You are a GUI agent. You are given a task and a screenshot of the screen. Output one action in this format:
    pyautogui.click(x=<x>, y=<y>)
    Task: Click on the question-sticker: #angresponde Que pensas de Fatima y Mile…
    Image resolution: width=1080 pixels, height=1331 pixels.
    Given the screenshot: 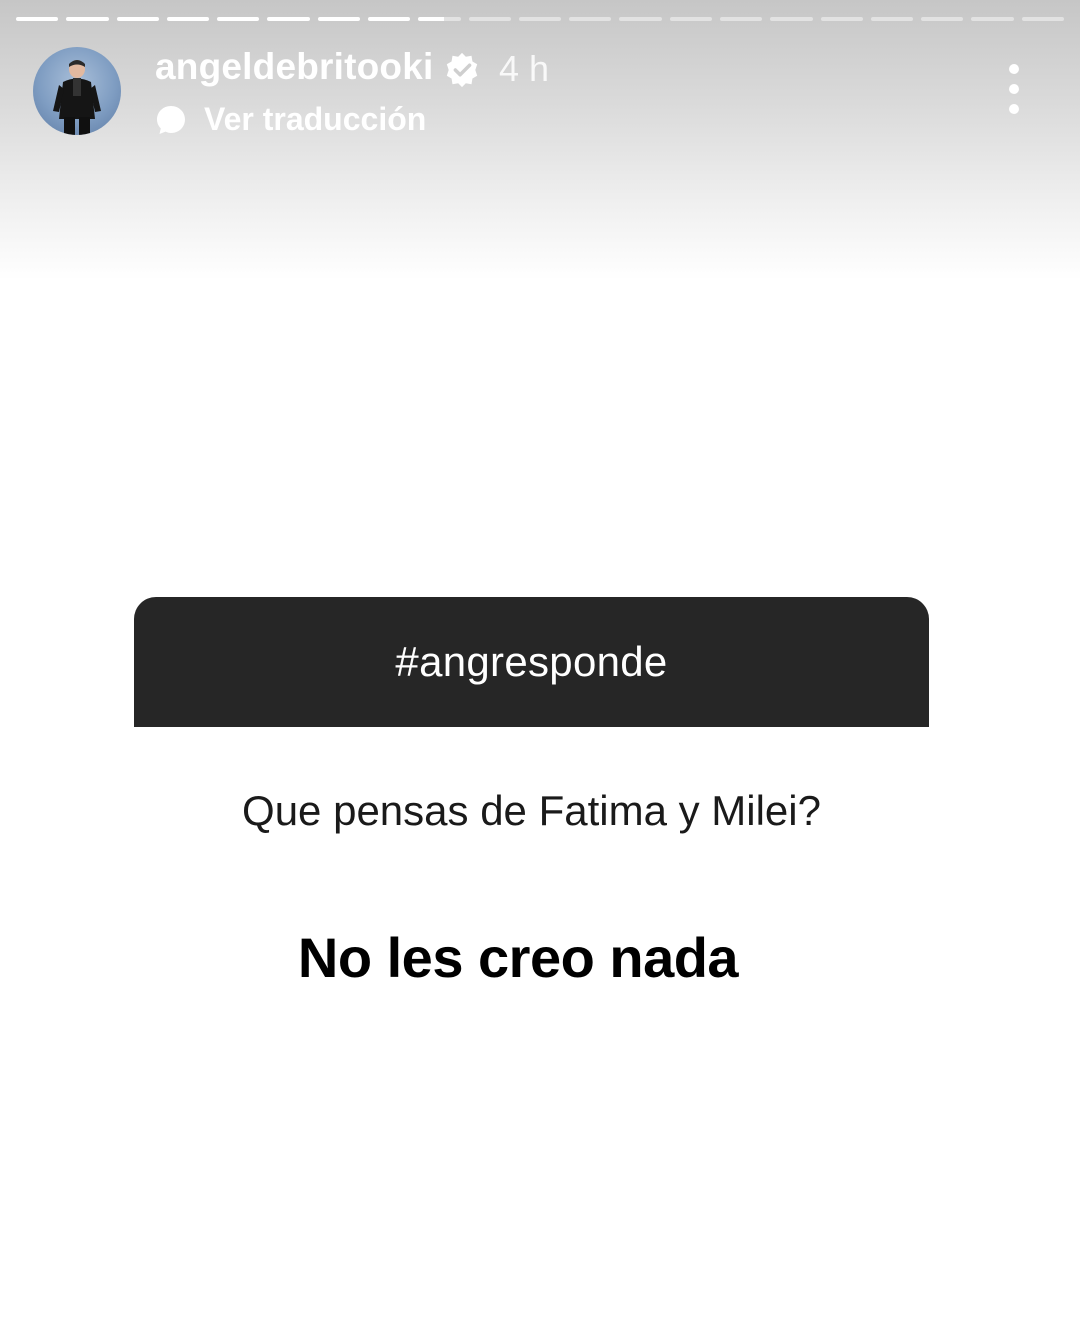 What is the action you would take?
    pyautogui.click(x=531, y=716)
    